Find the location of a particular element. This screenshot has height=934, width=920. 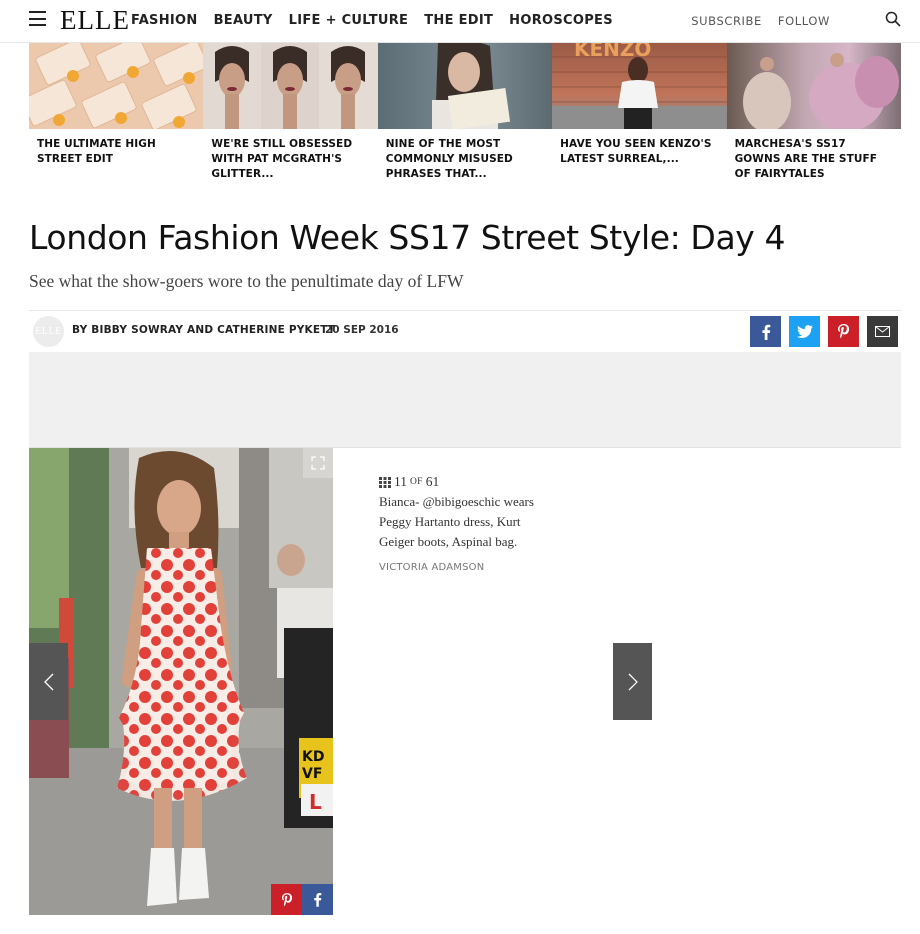

nav-link-beauty: BEAUTY is located at coordinates (243, 20).